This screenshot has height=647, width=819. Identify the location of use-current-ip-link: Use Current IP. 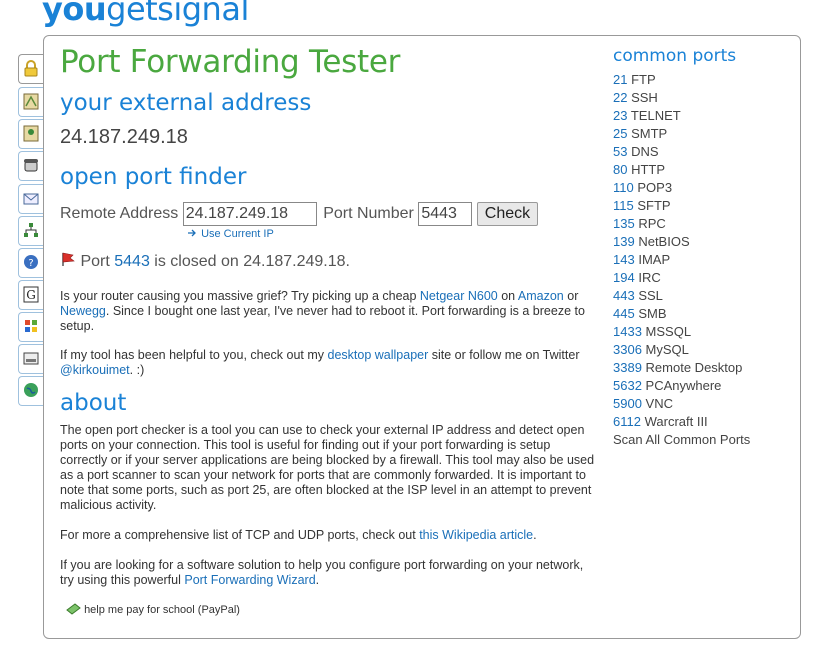
(230, 234).